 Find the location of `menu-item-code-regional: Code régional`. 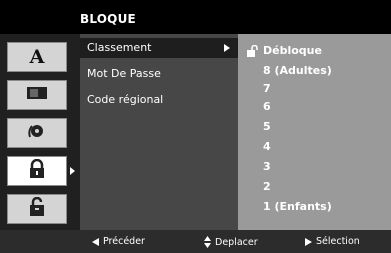

menu-item-code-regional: Code régional is located at coordinates (159, 100).